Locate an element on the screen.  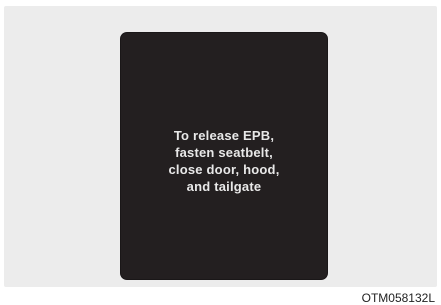
message-line-4: and tailgate is located at coordinates (224, 186).